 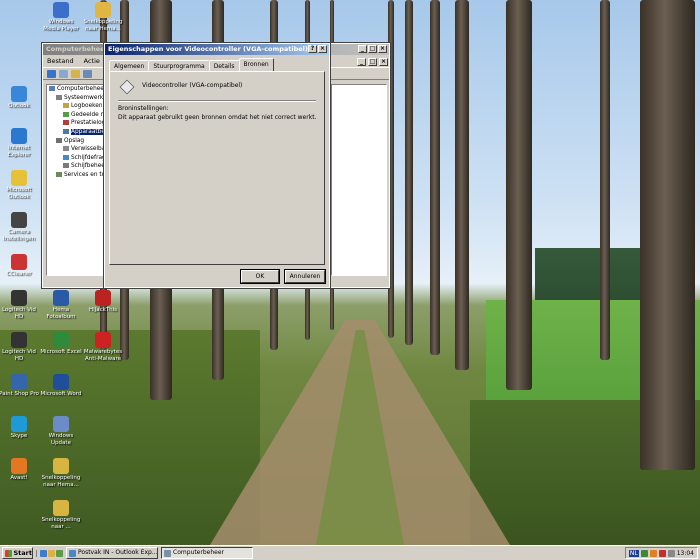 What do you see at coordinates (372, 62) in the screenshot?
I see `child-restore-button: □` at bounding box center [372, 62].